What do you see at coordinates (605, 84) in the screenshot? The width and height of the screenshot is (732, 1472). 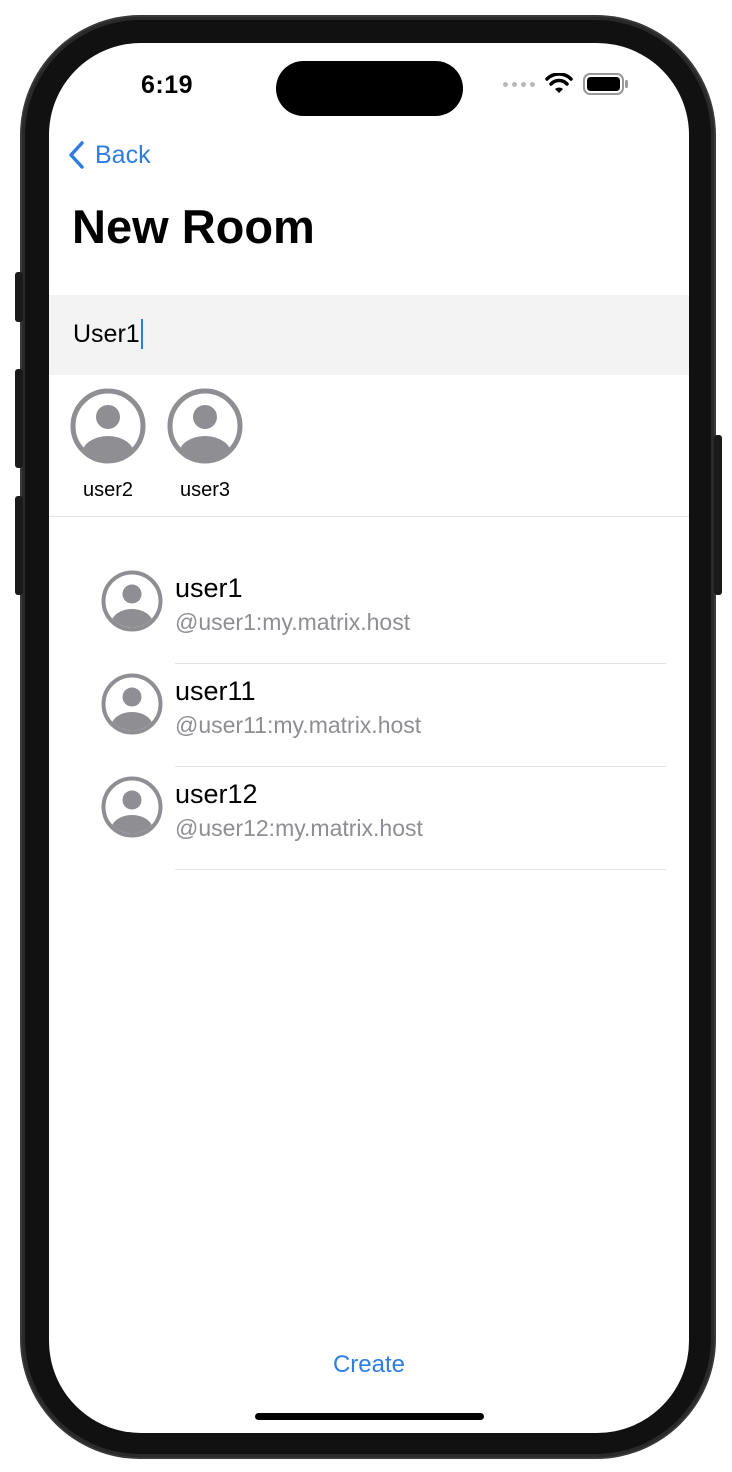 I see `battery-icon` at bounding box center [605, 84].